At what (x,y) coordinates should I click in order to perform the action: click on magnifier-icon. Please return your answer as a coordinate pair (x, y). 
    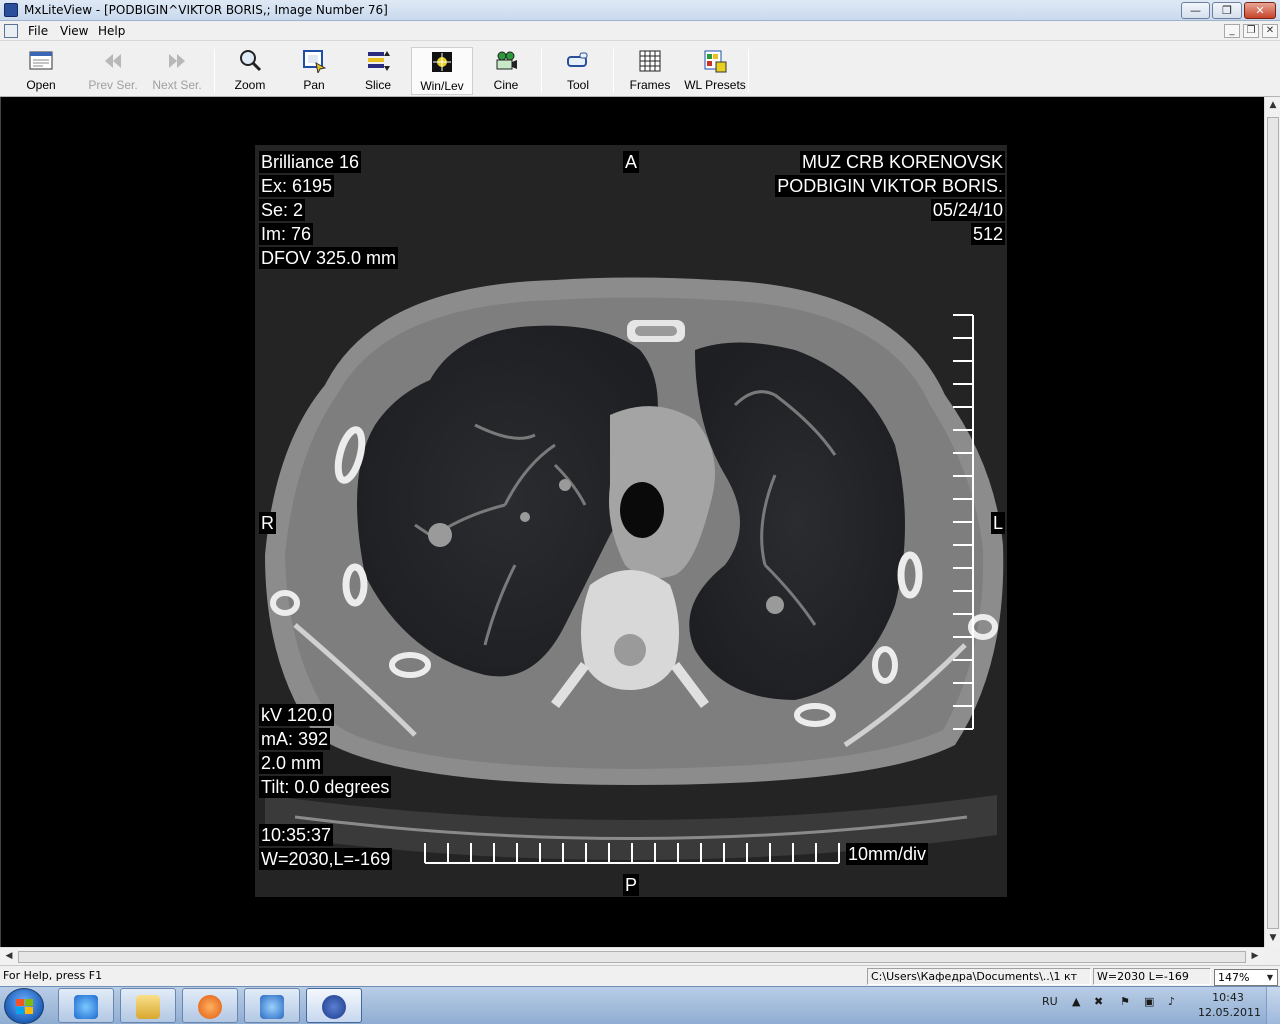
    Looking at the image, I should click on (250, 61).